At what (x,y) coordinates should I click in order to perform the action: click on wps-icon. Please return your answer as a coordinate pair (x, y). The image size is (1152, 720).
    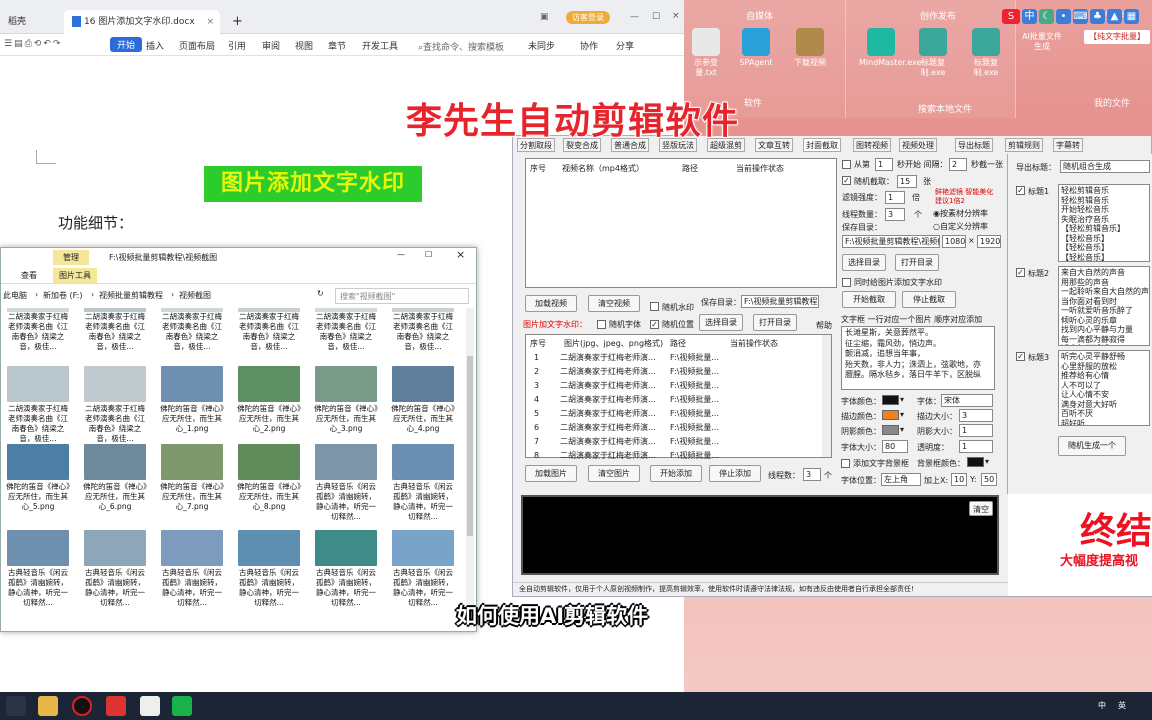
    Looking at the image, I should click on (116, 706).